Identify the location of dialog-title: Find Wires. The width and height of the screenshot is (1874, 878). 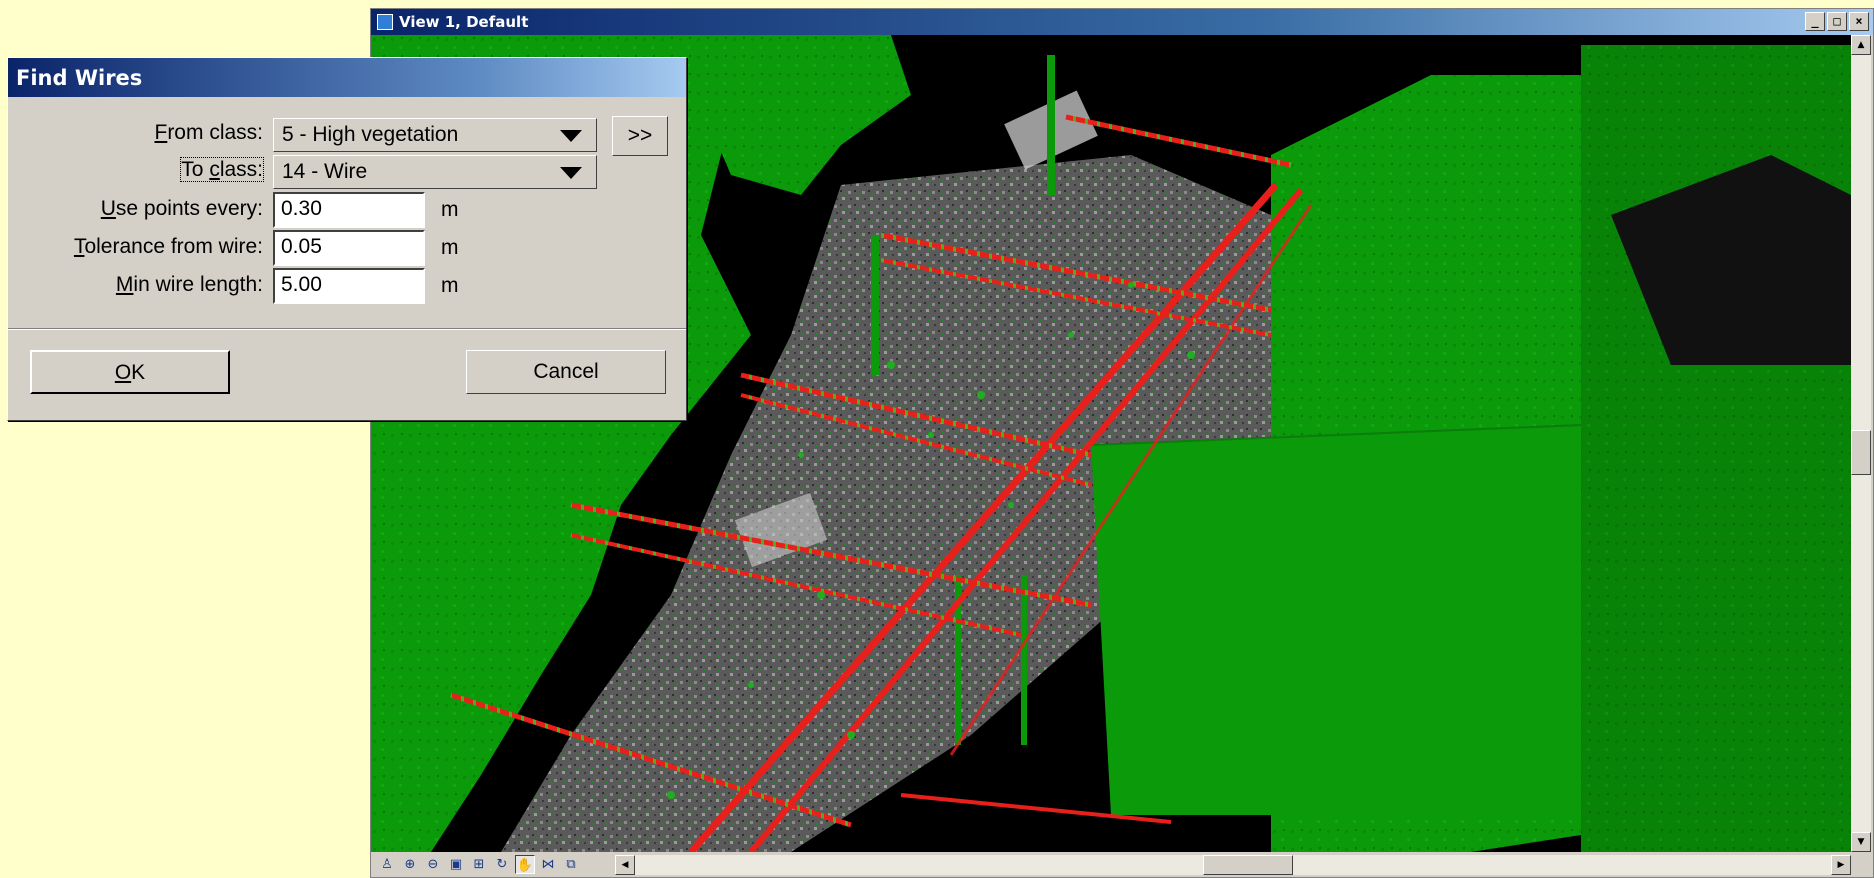
(79, 77).